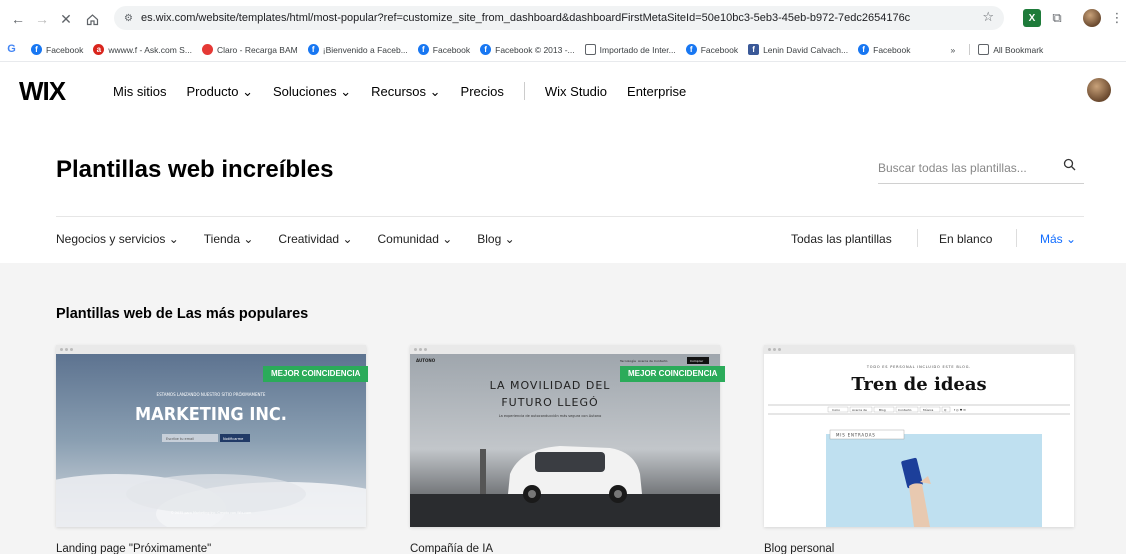  Describe the element at coordinates (1117, 18) in the screenshot. I see `menu-kebab-icon: ⋮` at that location.